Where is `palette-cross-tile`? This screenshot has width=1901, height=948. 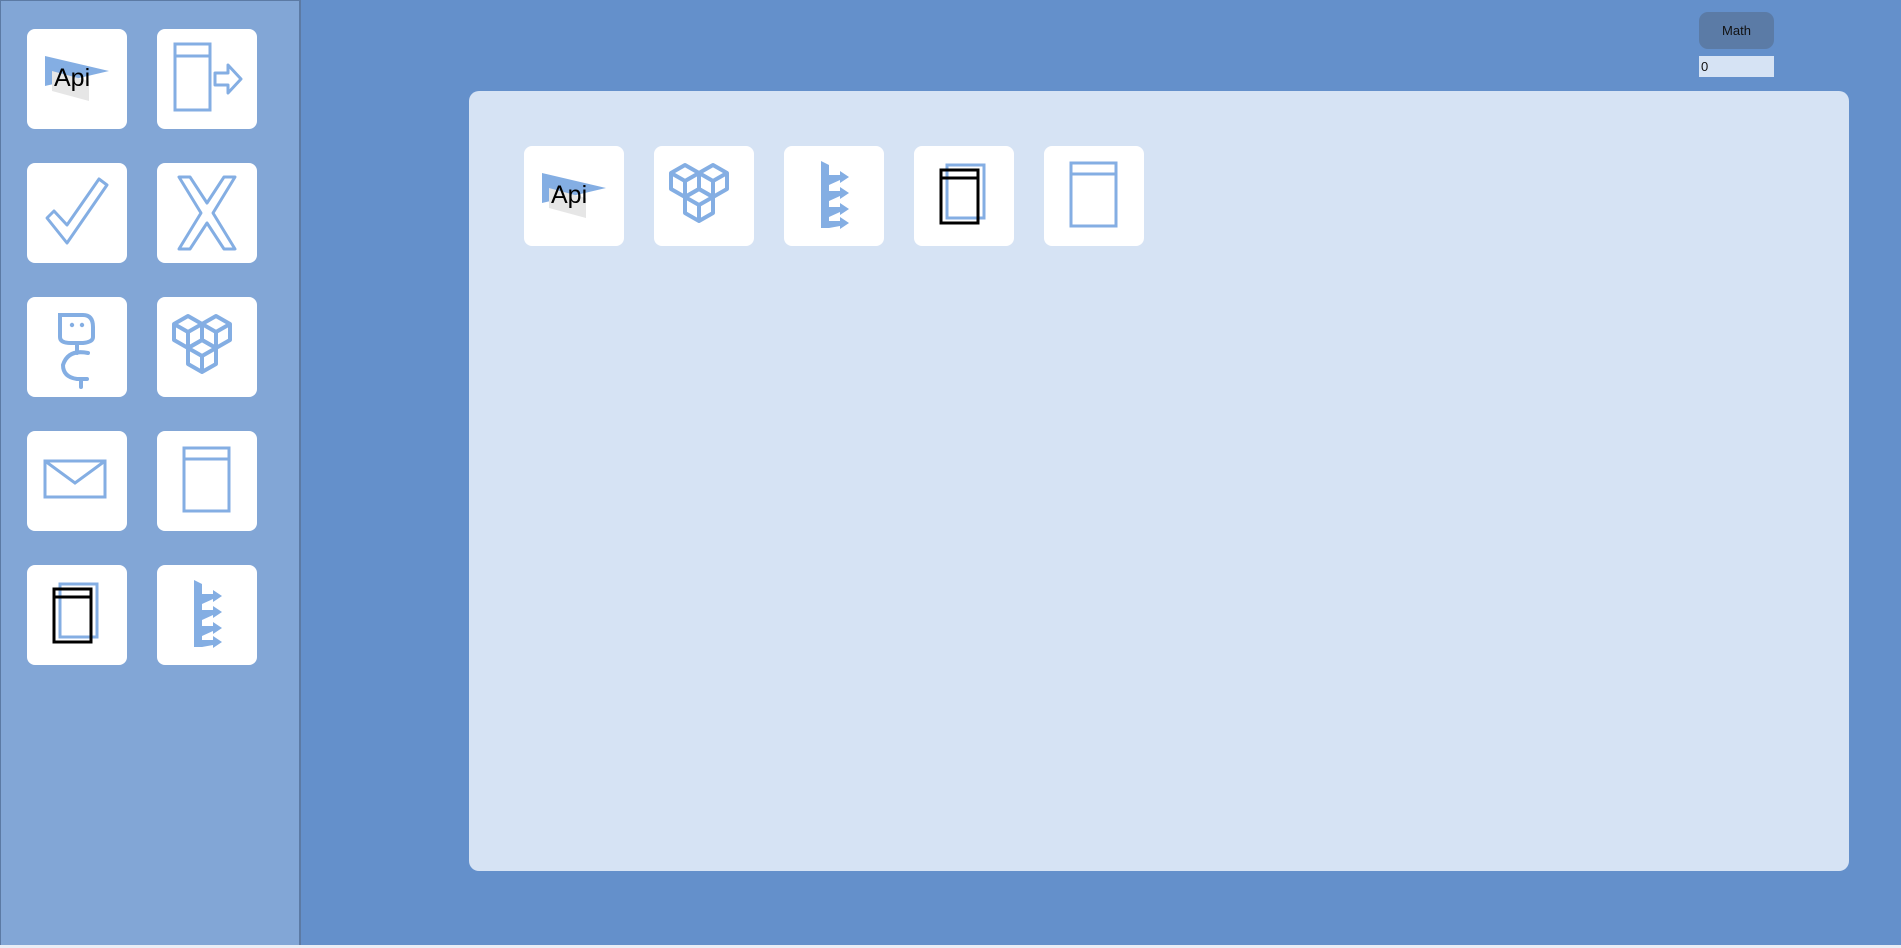 palette-cross-tile is located at coordinates (207, 213).